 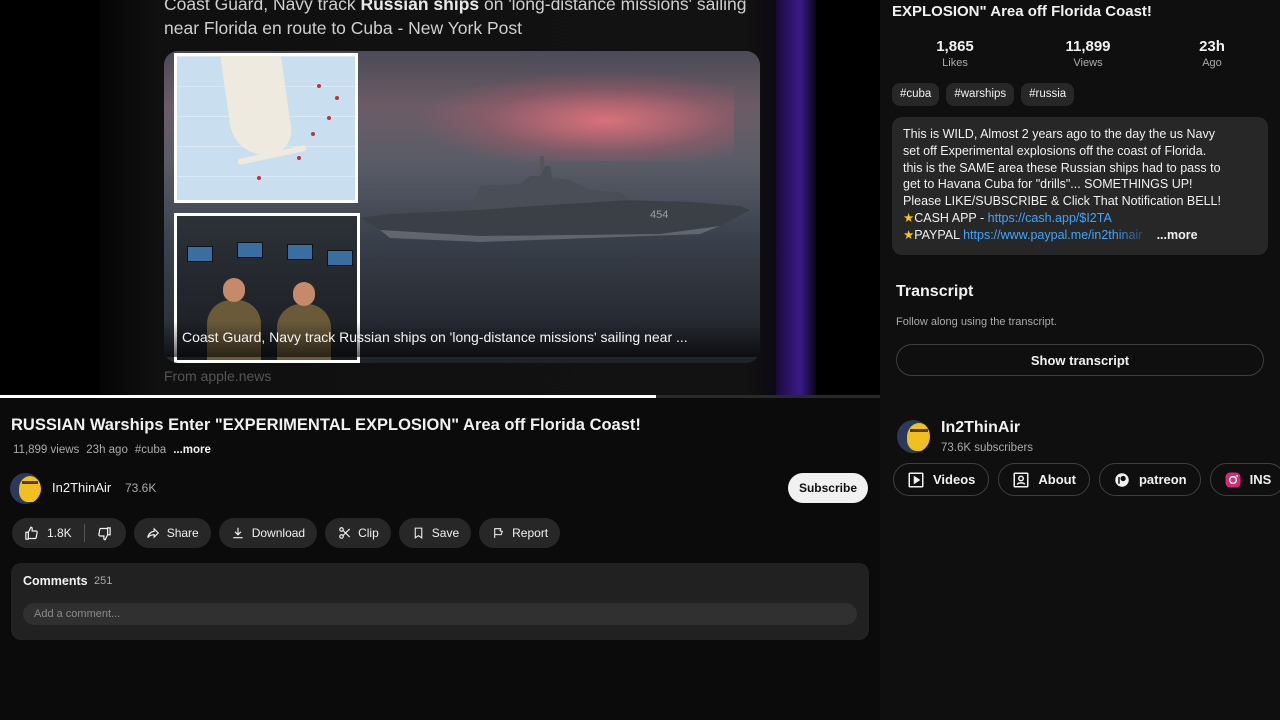 What do you see at coordinates (1212, 46) in the screenshot?
I see `age-number: 23h` at bounding box center [1212, 46].